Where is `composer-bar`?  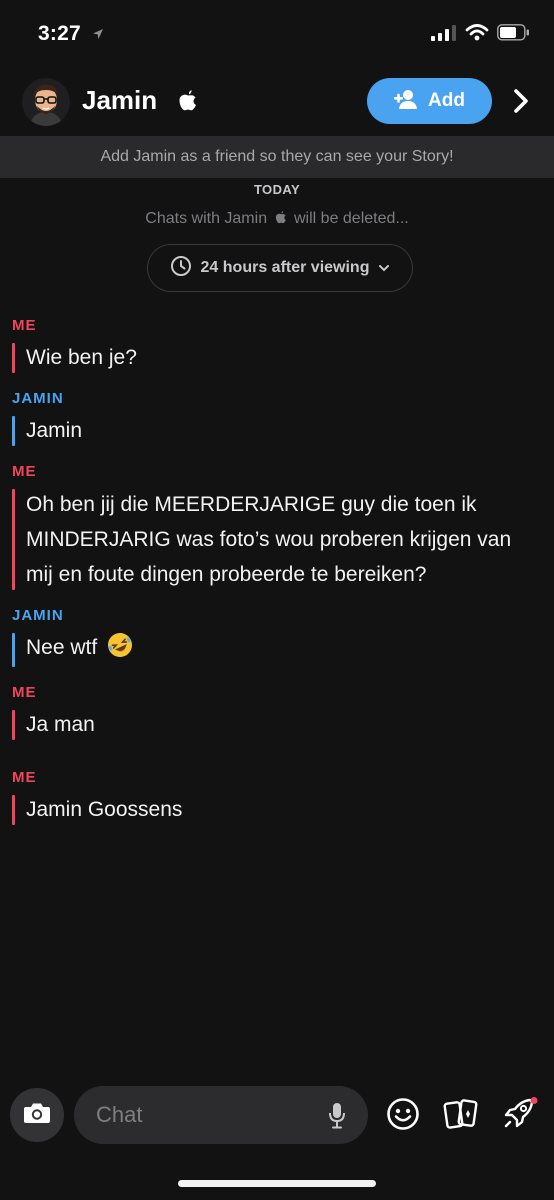 composer-bar is located at coordinates (277, 1115).